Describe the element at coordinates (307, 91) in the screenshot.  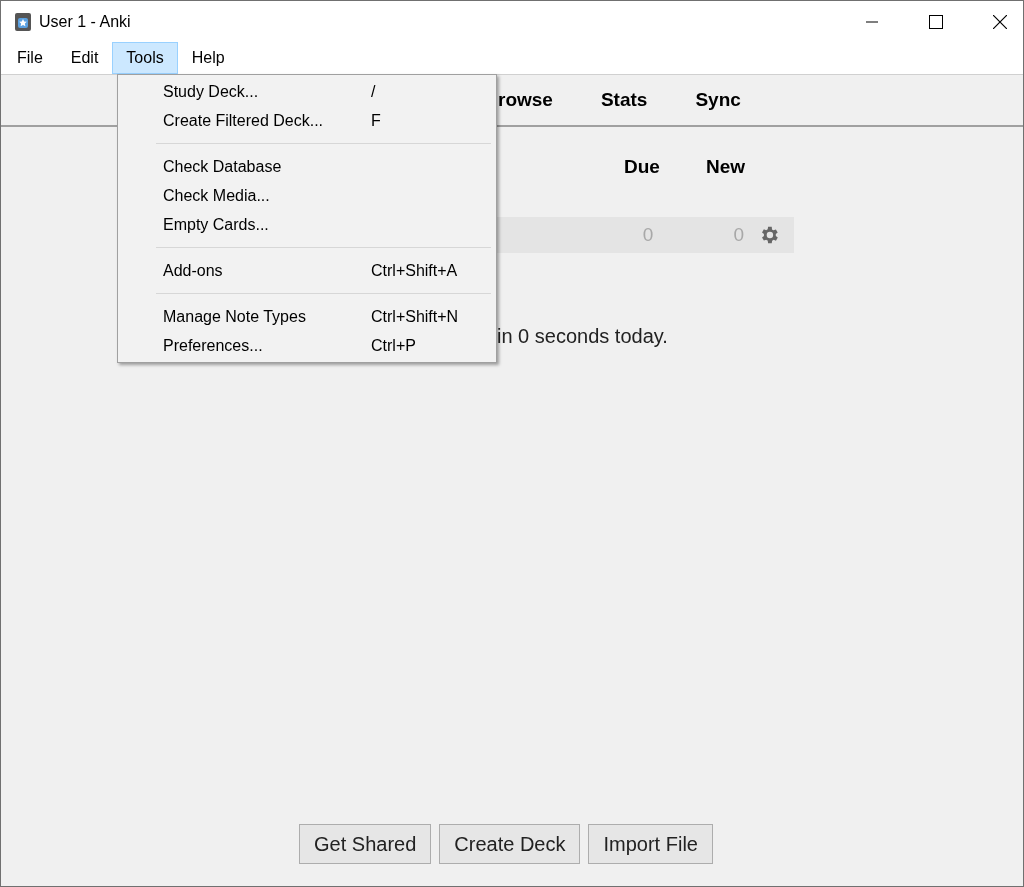
I see `menu-entry: Study Deck... /` at that location.